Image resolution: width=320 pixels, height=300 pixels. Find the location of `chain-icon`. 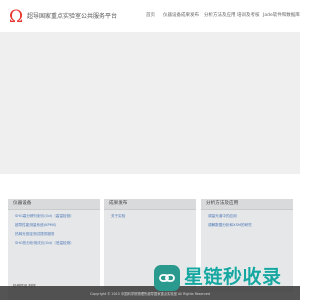

chain-icon is located at coordinates (167, 278).